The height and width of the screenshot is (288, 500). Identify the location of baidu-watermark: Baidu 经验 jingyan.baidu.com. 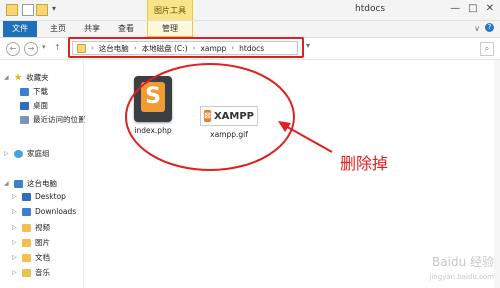
(461, 270).